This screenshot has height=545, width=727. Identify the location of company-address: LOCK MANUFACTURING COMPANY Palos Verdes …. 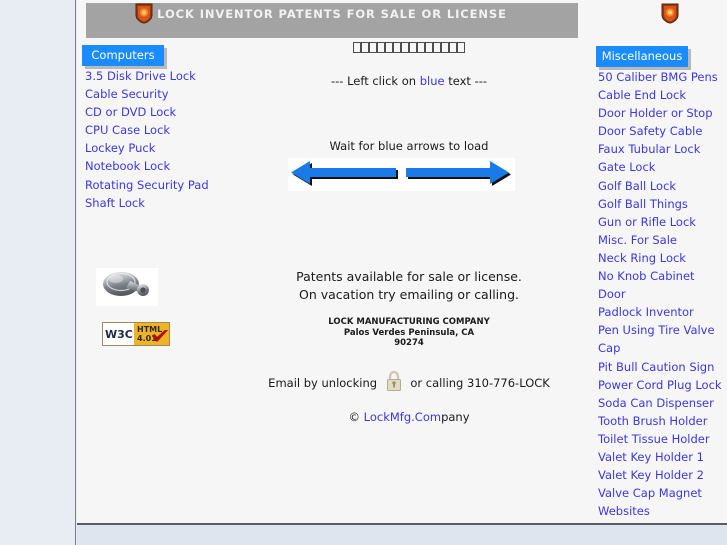
(409, 333).